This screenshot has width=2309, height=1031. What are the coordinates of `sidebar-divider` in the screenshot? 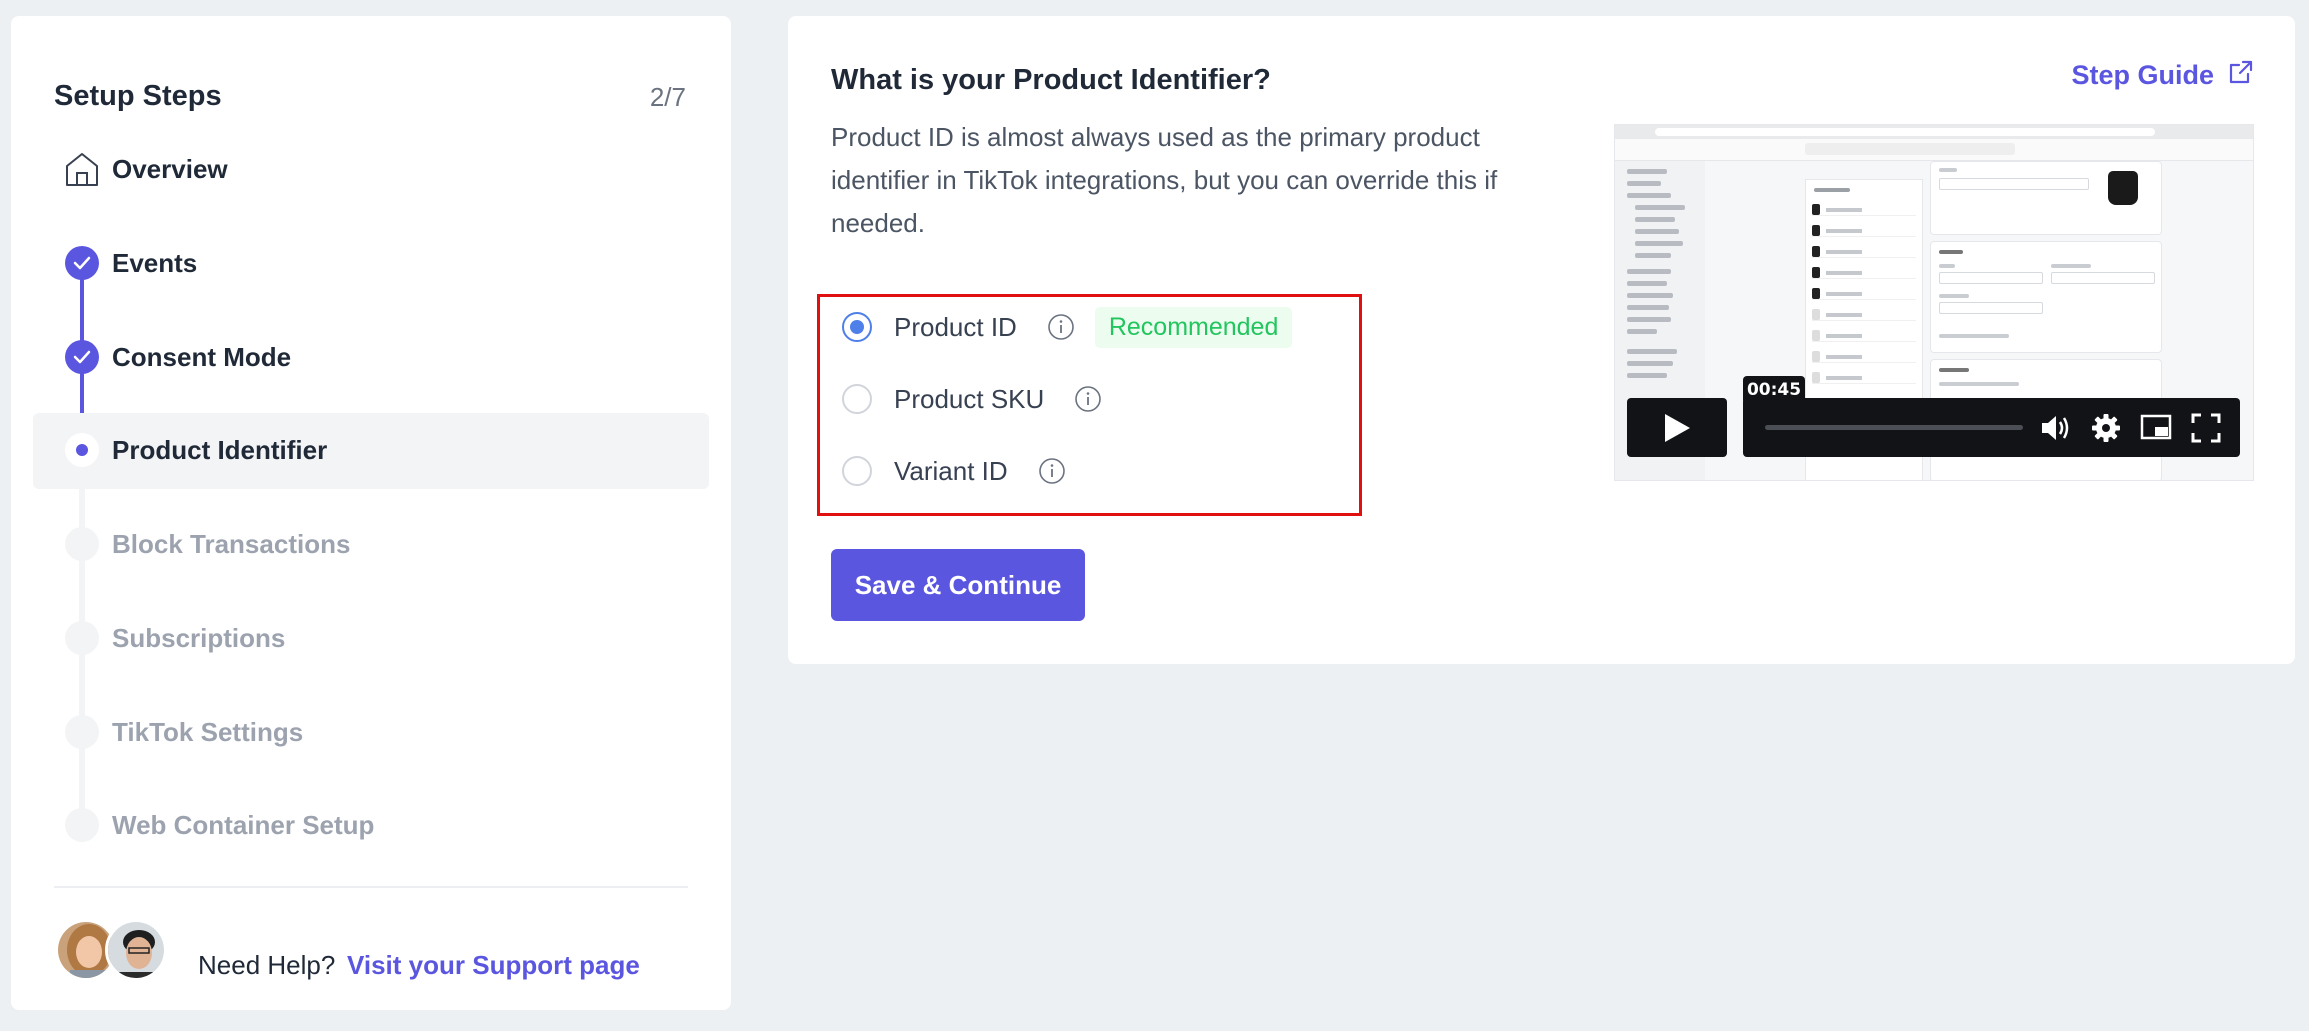 It's located at (371, 887).